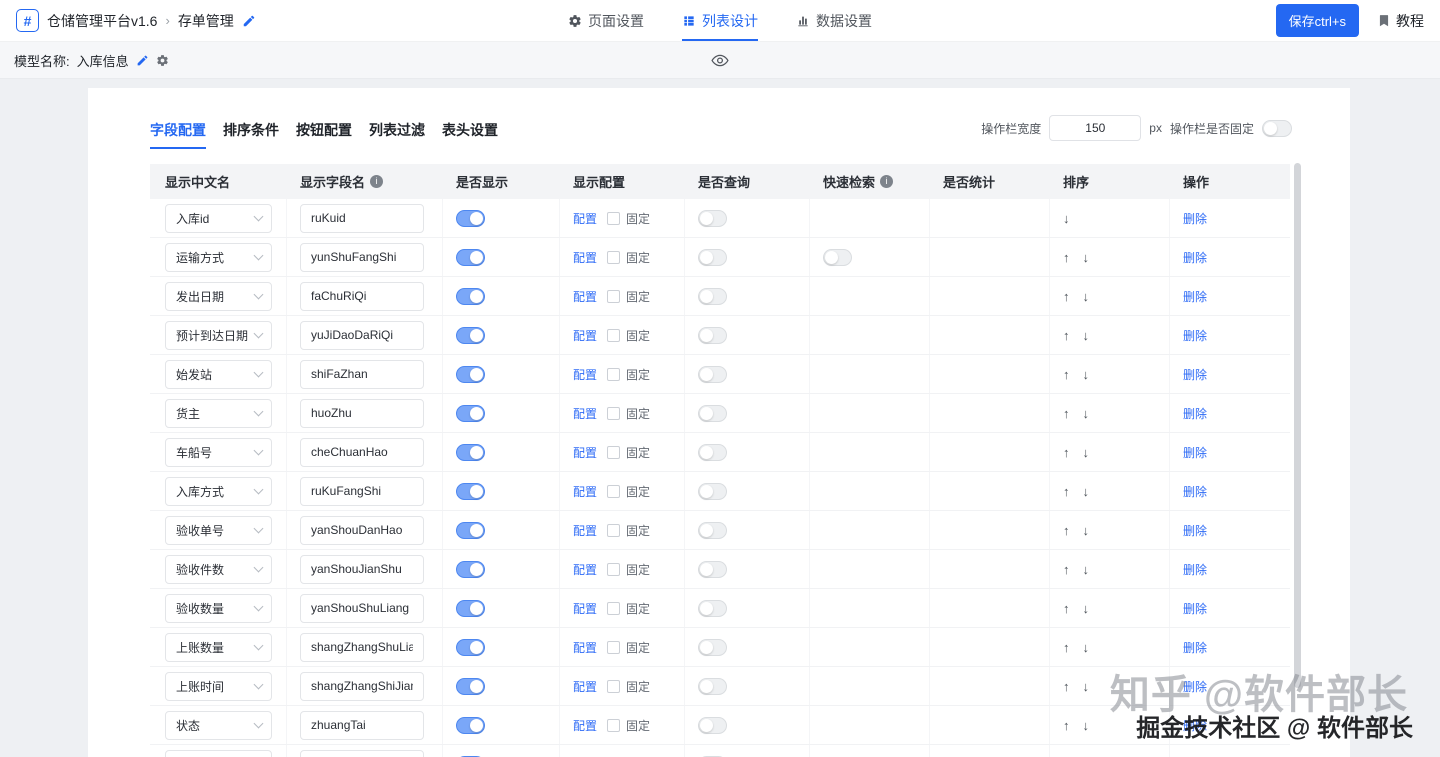 The height and width of the screenshot is (757, 1440). Describe the element at coordinates (218, 569) in the screenshot. I see `display-name-select: 验收件数` at that location.